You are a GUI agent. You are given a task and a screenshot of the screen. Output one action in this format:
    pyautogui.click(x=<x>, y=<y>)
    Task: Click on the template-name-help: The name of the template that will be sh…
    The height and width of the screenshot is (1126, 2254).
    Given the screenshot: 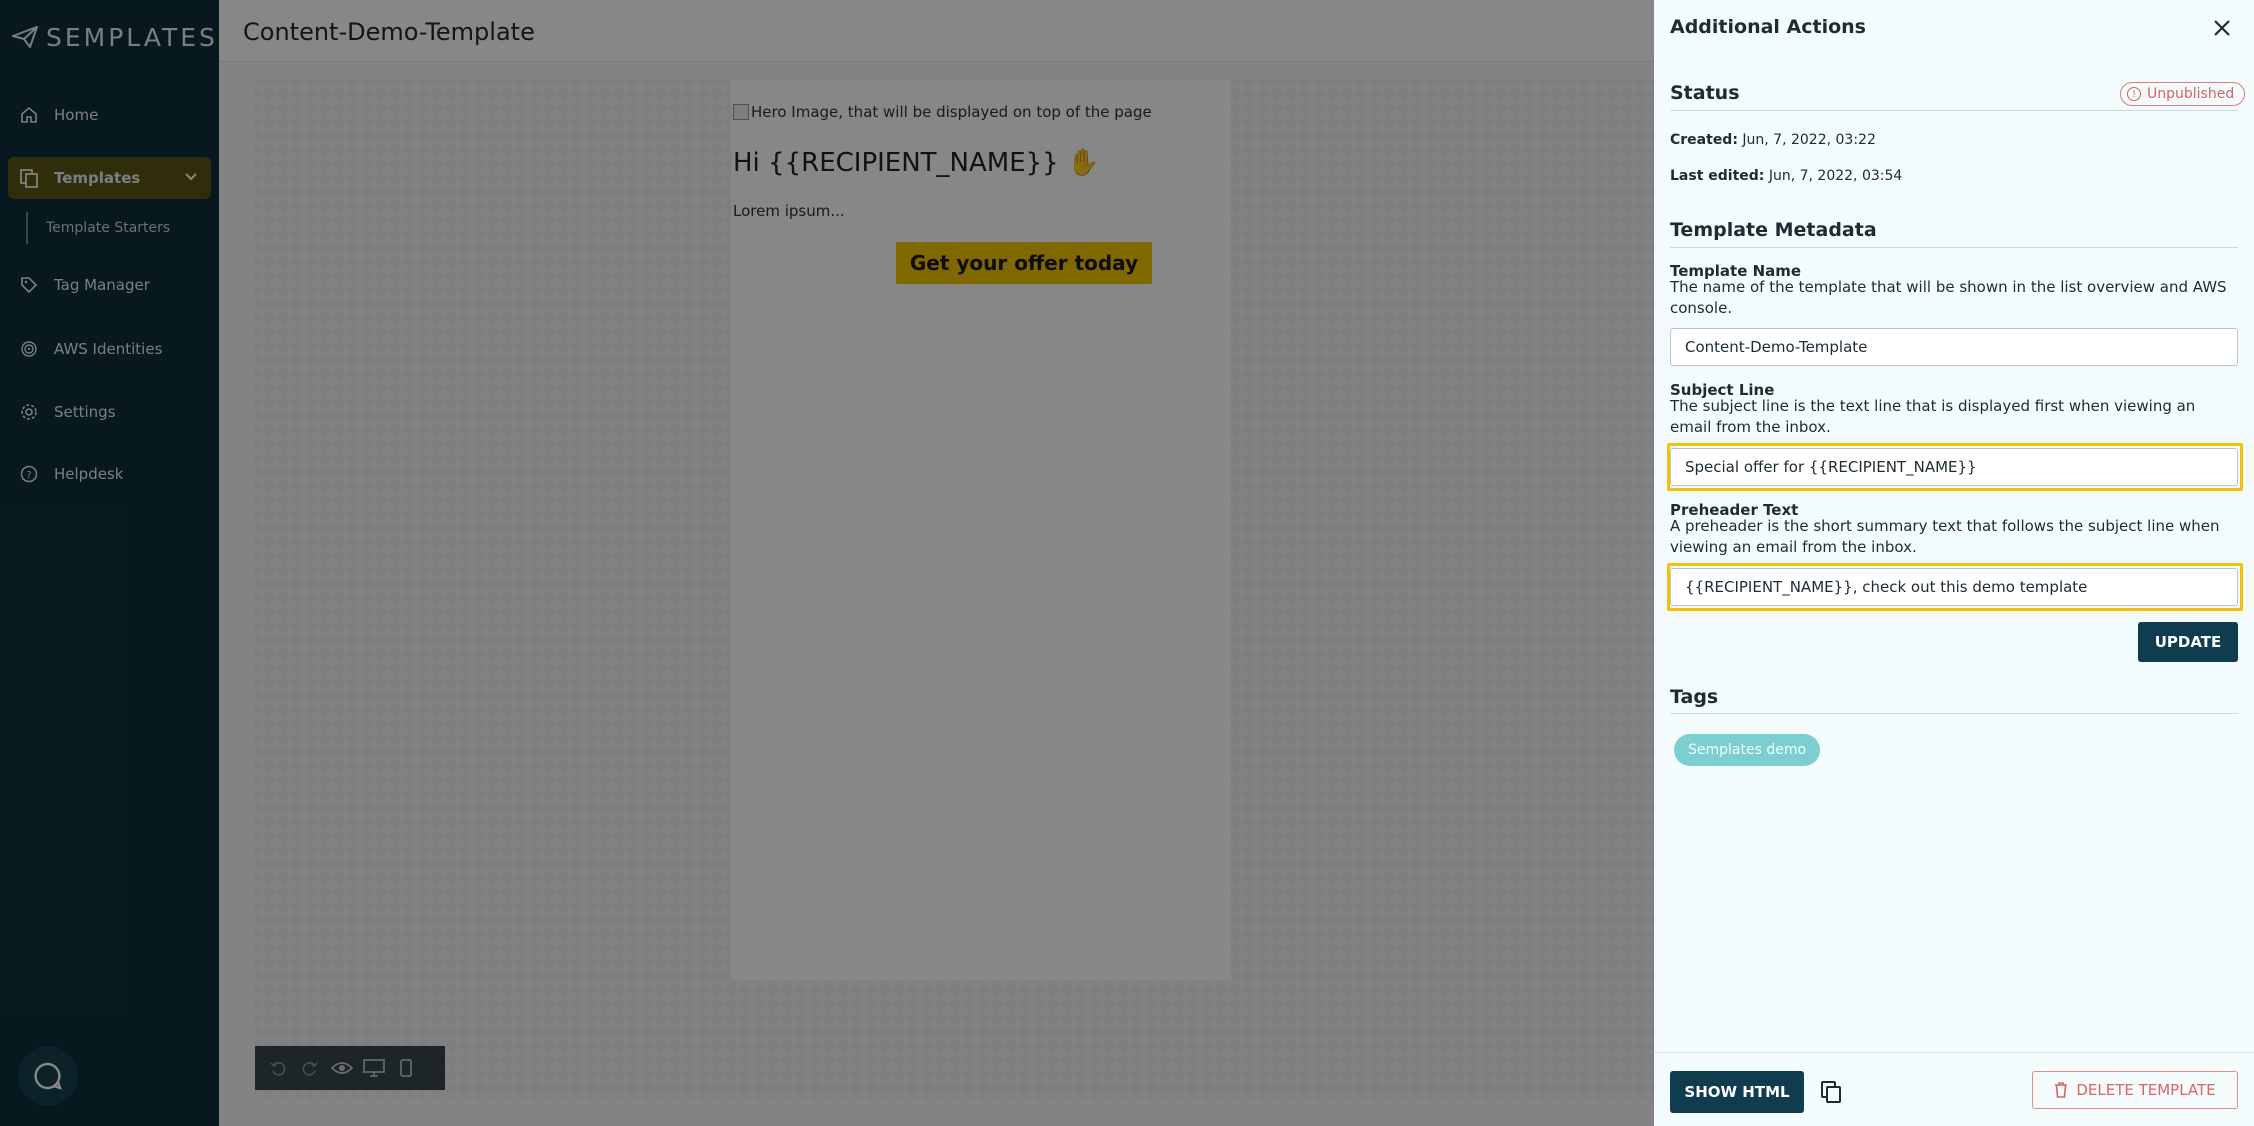 What is the action you would take?
    pyautogui.click(x=1948, y=297)
    